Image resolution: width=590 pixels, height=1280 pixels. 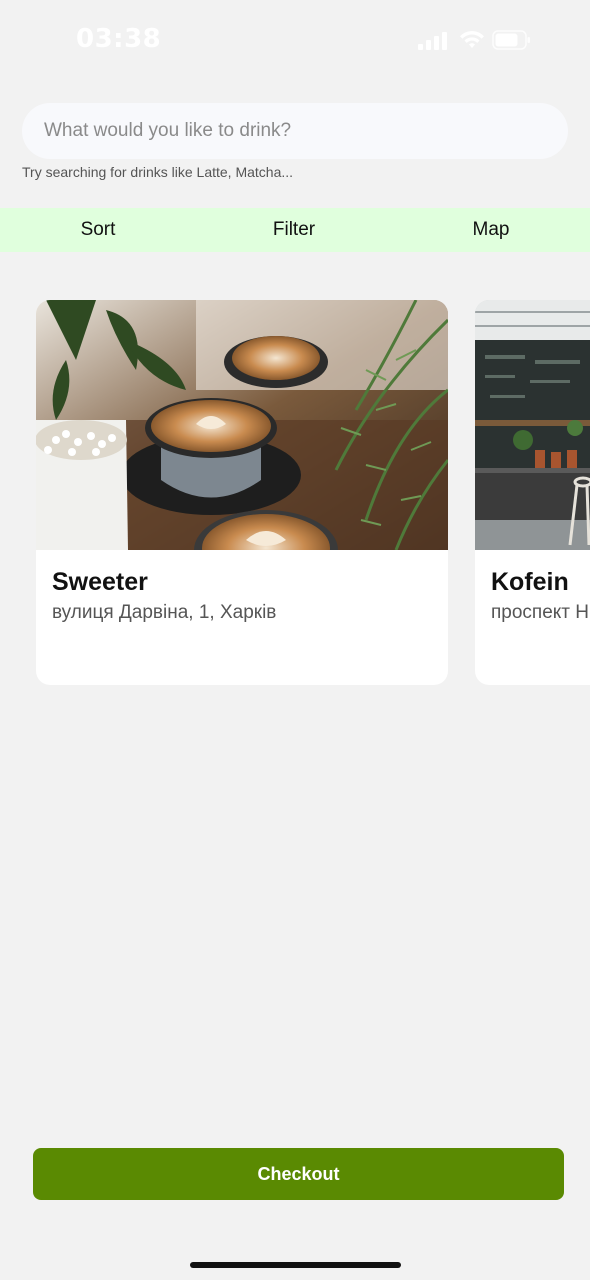 What do you see at coordinates (119, 39) in the screenshot?
I see `status-time: 03:38` at bounding box center [119, 39].